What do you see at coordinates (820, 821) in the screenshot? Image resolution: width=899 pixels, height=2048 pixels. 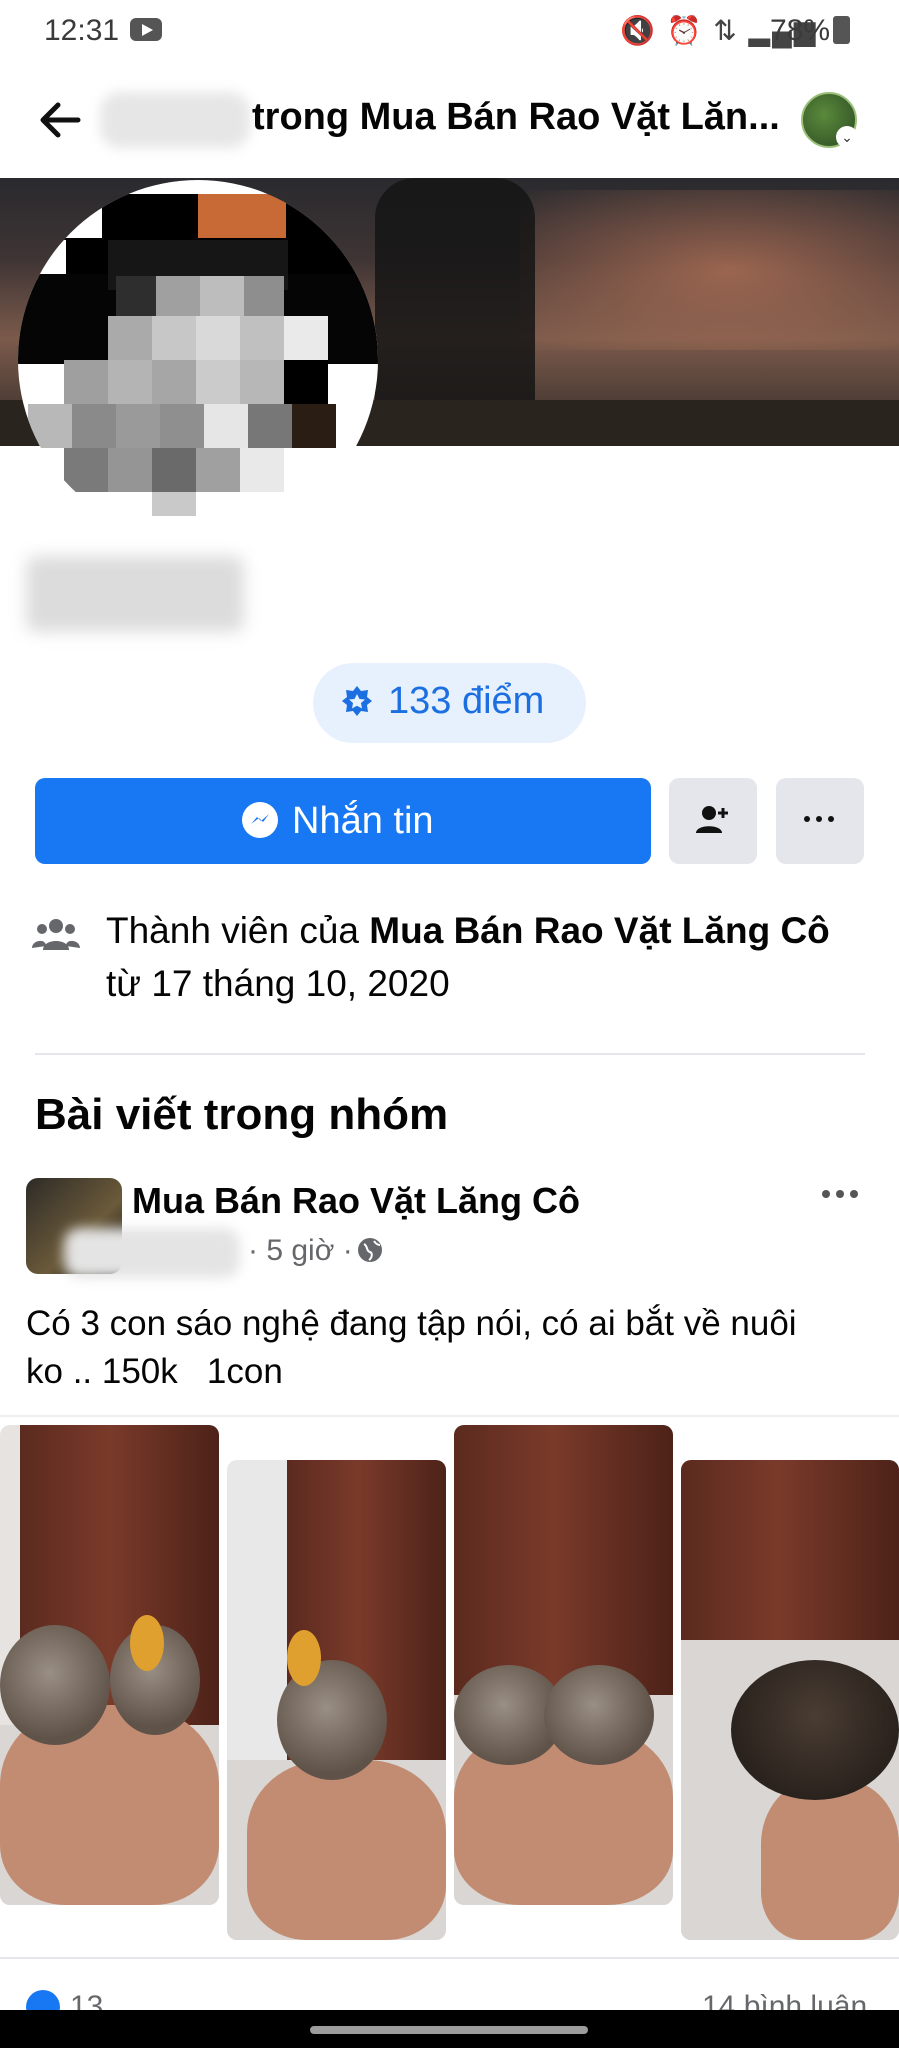 I see `more-options-button` at bounding box center [820, 821].